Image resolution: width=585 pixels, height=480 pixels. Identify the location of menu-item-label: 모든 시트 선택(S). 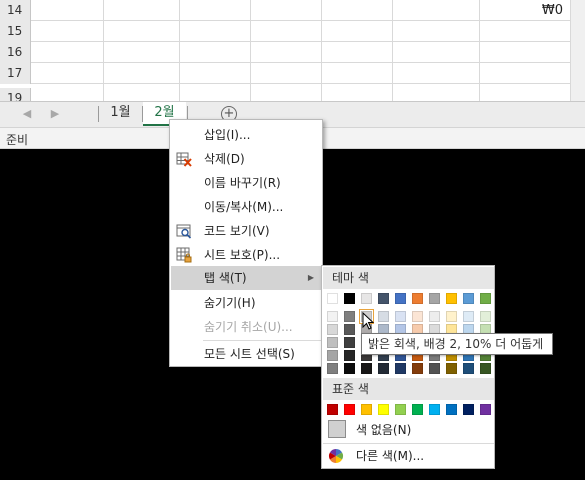
(249, 354).